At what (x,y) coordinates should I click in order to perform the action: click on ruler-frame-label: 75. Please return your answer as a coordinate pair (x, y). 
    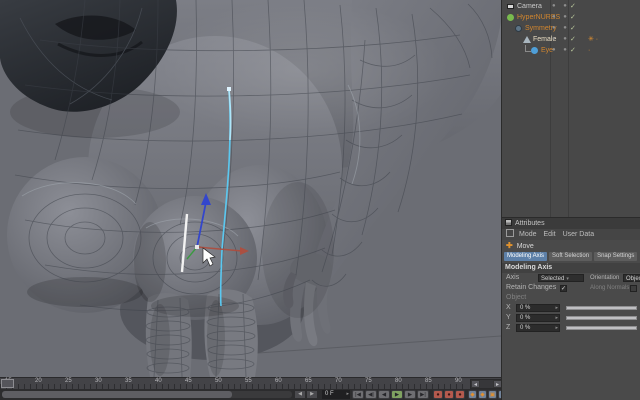
    Looking at the image, I should click on (368, 381).